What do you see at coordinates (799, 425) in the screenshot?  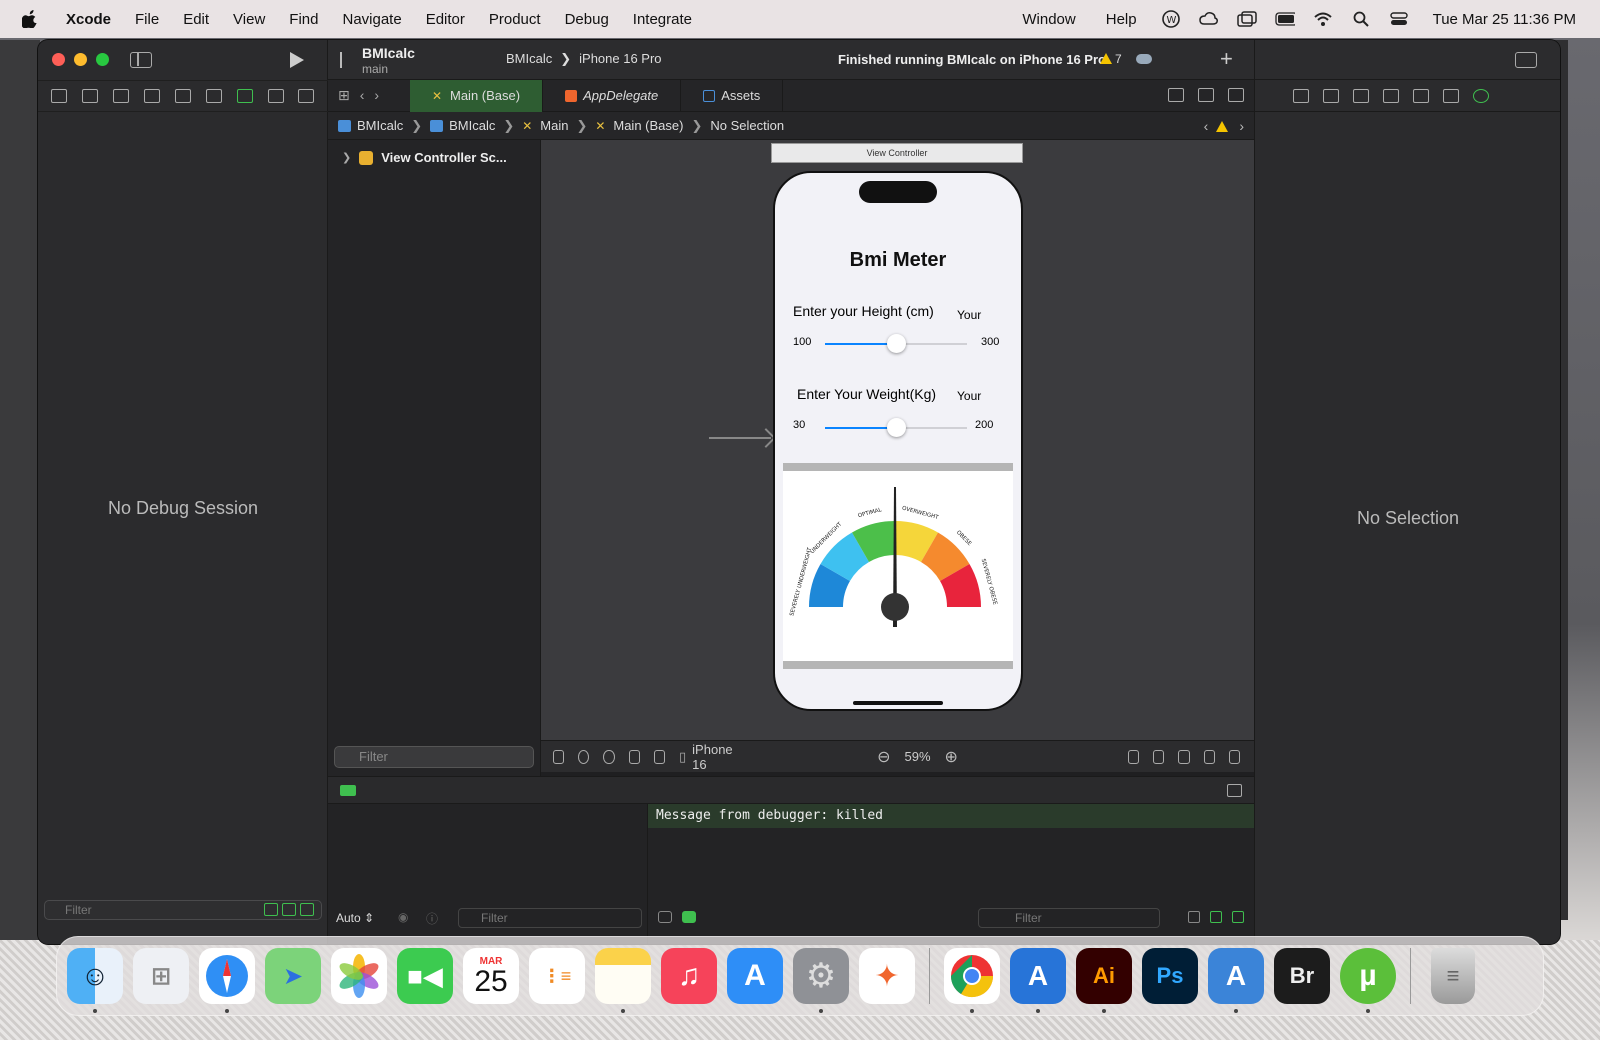 I see `weight-min-label: 30` at bounding box center [799, 425].